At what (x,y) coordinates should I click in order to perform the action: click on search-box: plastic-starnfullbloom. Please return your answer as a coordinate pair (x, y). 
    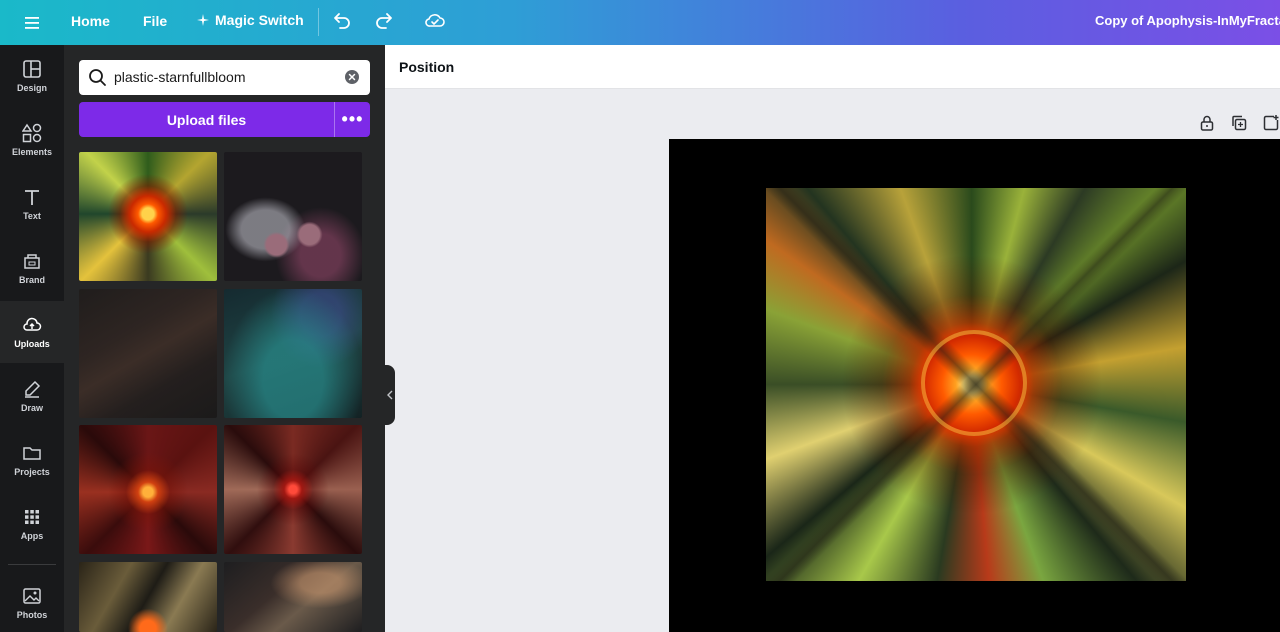
    Looking at the image, I should click on (224, 77).